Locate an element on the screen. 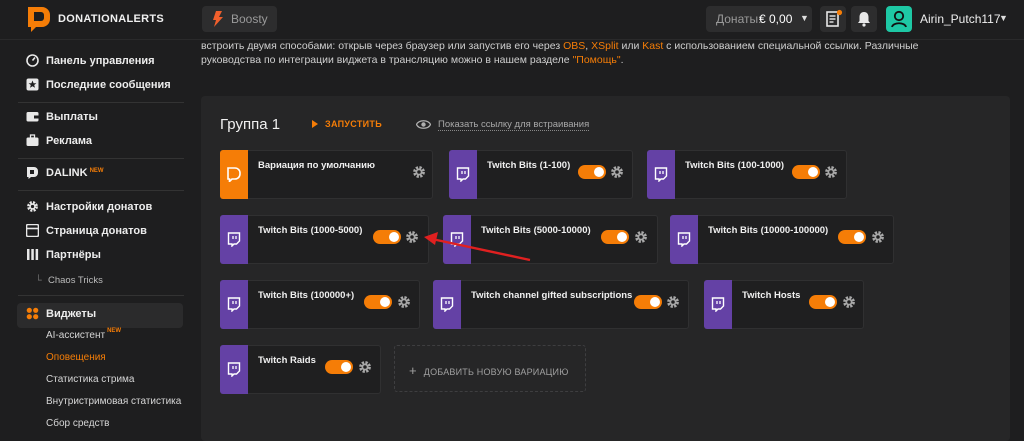  variation-name: Twitch Raids is located at coordinates (287, 360).